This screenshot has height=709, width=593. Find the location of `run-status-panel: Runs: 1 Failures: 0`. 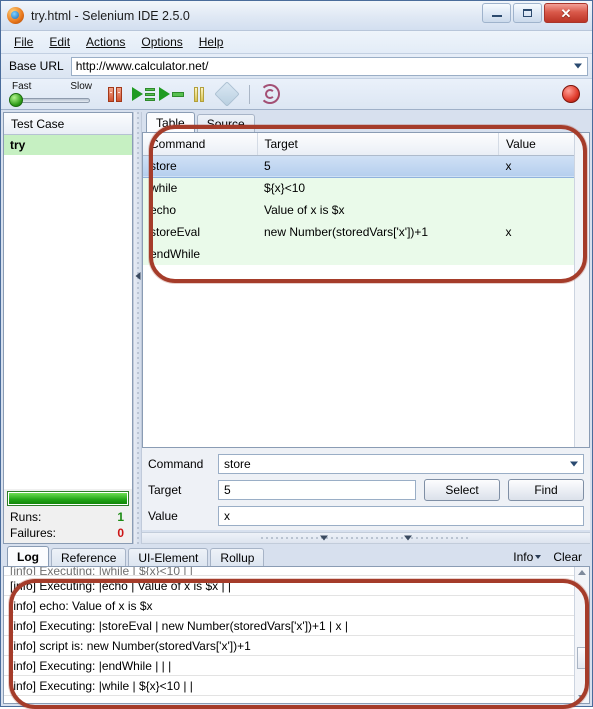

run-status-panel: Runs: 1 Failures: 0 is located at coordinates (68, 516).